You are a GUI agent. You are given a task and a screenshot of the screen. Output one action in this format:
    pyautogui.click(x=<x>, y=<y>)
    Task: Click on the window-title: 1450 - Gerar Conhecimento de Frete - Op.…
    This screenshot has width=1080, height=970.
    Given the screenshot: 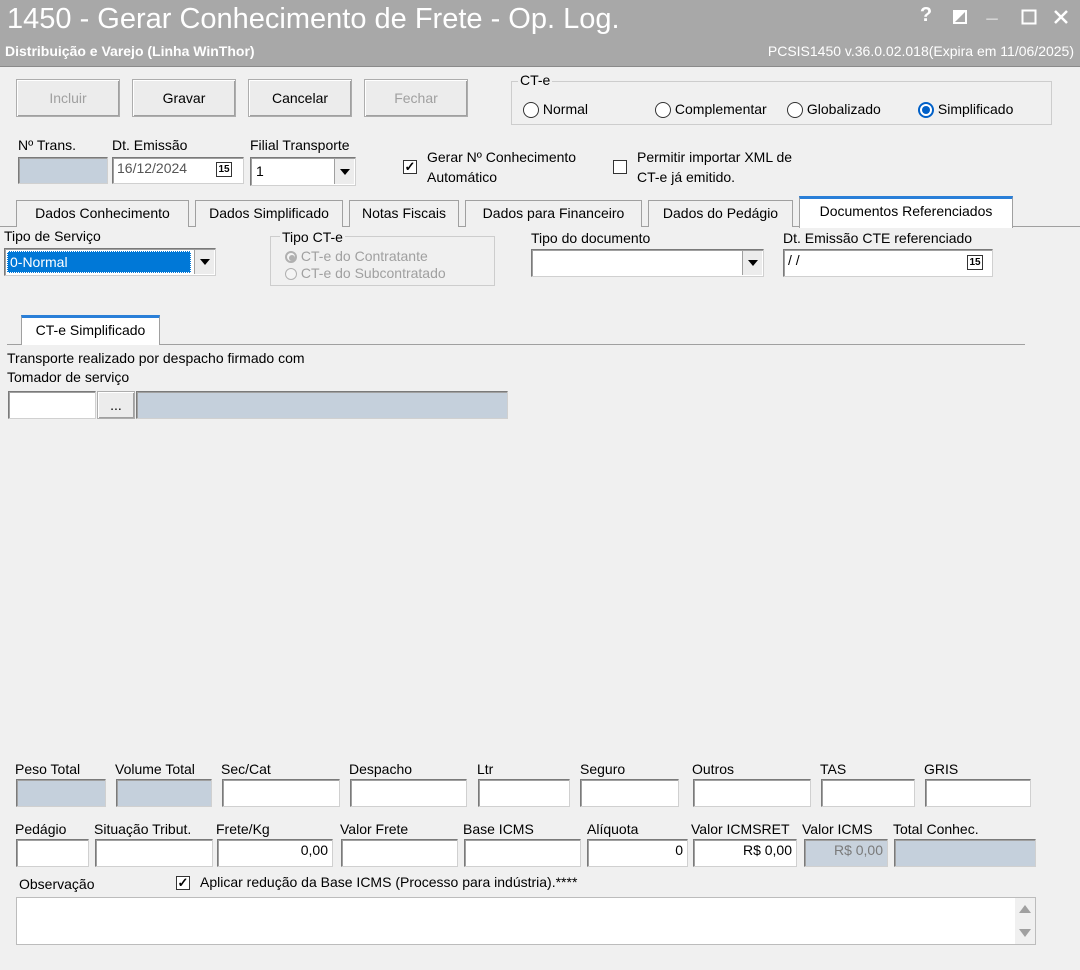 What is the action you would take?
    pyautogui.click(x=313, y=19)
    